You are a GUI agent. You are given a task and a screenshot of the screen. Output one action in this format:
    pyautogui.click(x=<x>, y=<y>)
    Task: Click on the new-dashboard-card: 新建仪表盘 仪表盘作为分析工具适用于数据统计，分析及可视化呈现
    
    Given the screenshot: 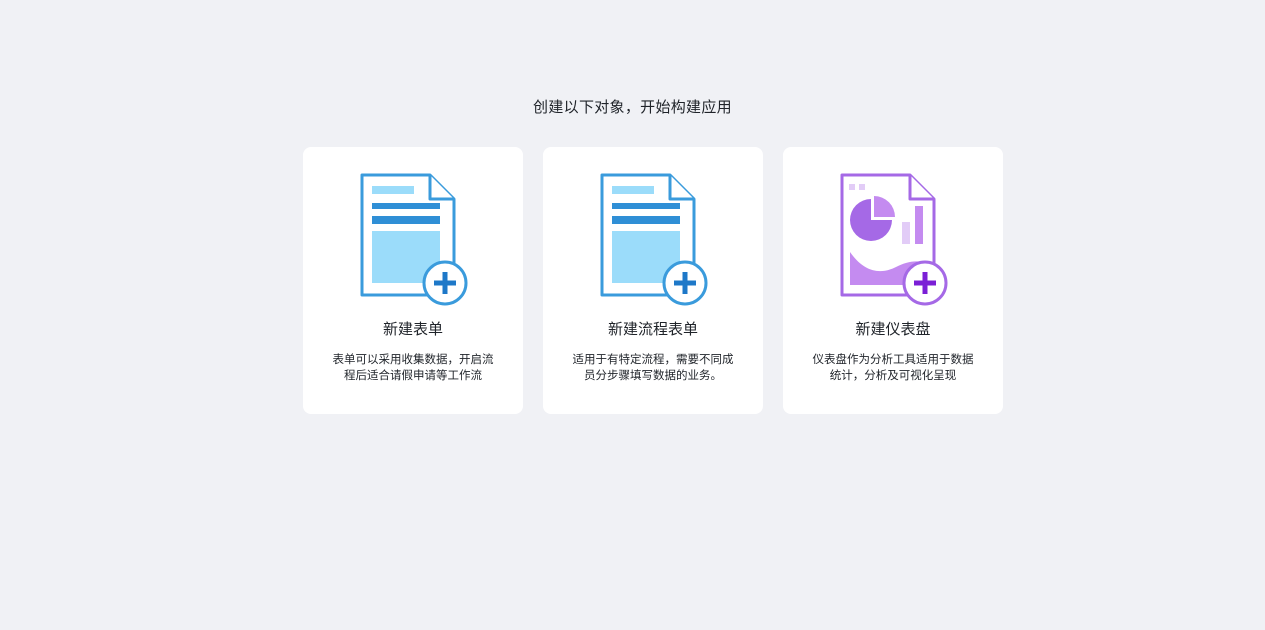 What is the action you would take?
    pyautogui.click(x=893, y=280)
    